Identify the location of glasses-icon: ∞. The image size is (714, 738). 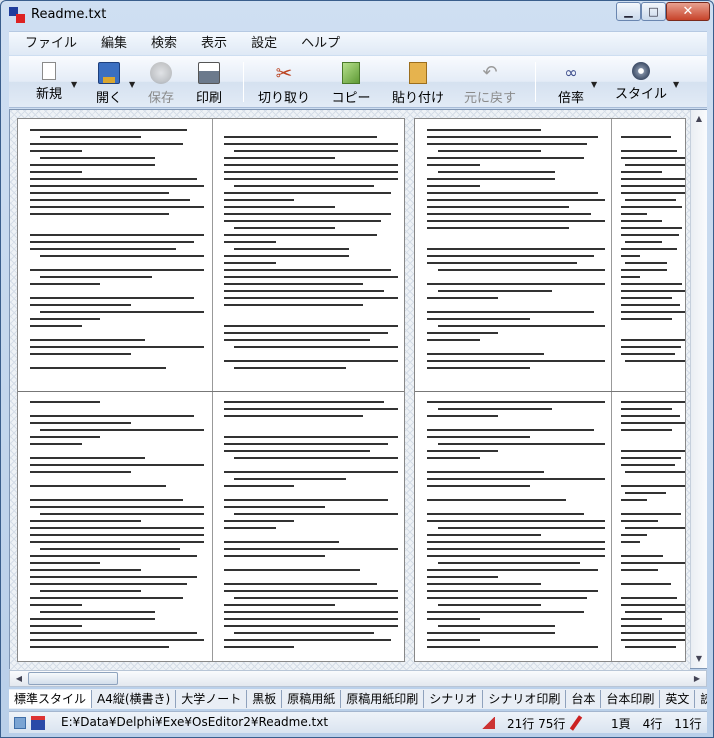
(571, 72).